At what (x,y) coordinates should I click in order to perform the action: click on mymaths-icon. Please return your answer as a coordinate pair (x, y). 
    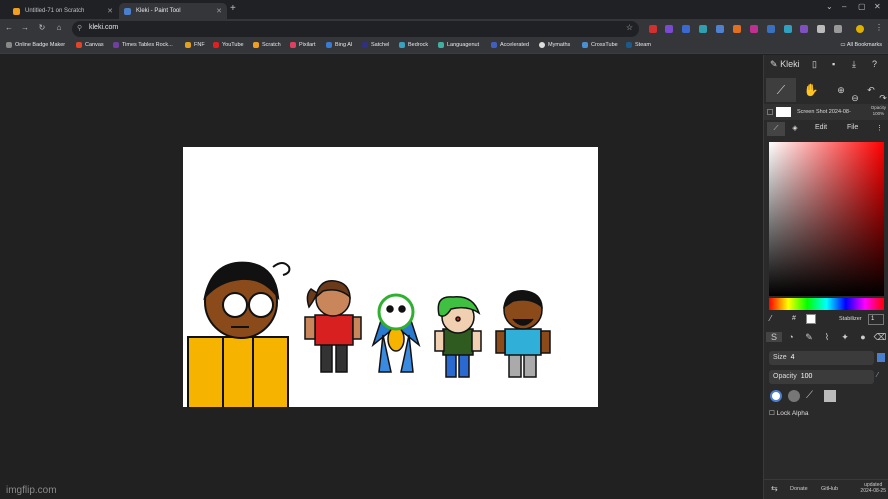
    Looking at the image, I should click on (542, 45).